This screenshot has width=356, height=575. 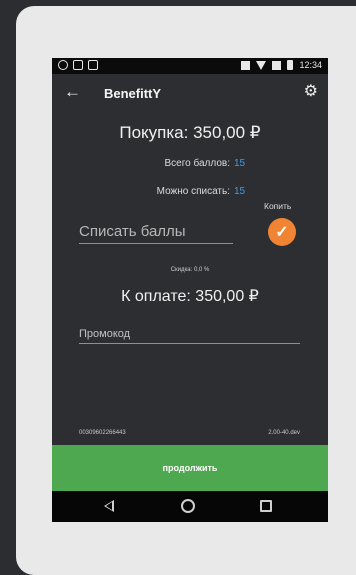 I want to click on nav-home-icon, so click(x=188, y=506).